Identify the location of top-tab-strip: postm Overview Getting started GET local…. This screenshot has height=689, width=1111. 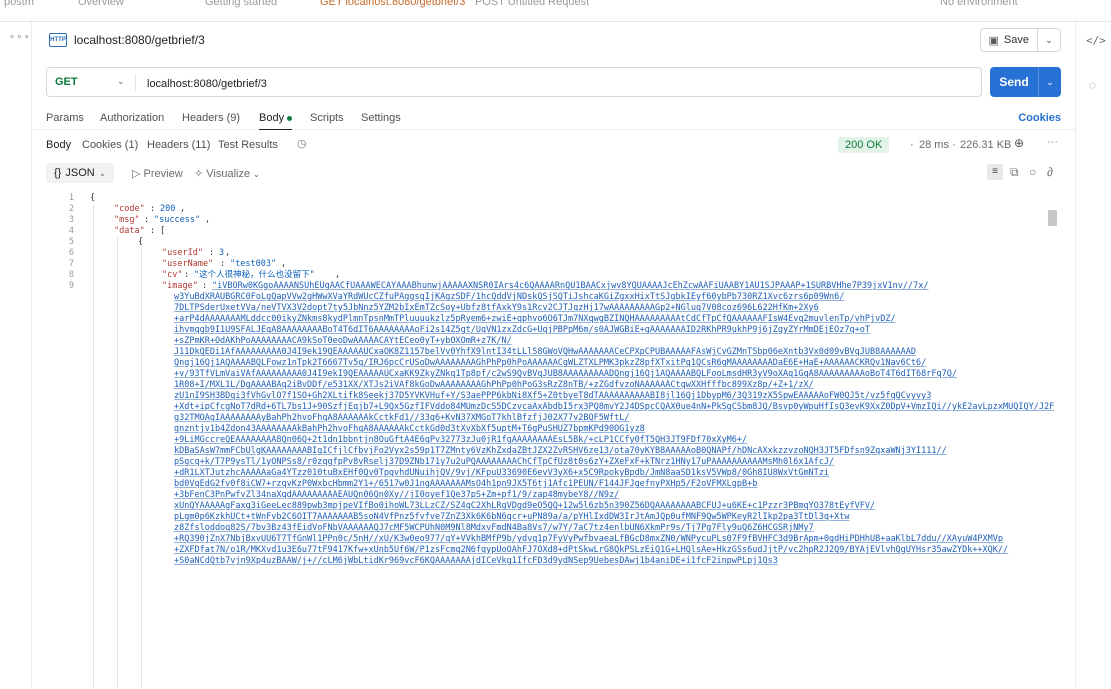
(555, 11).